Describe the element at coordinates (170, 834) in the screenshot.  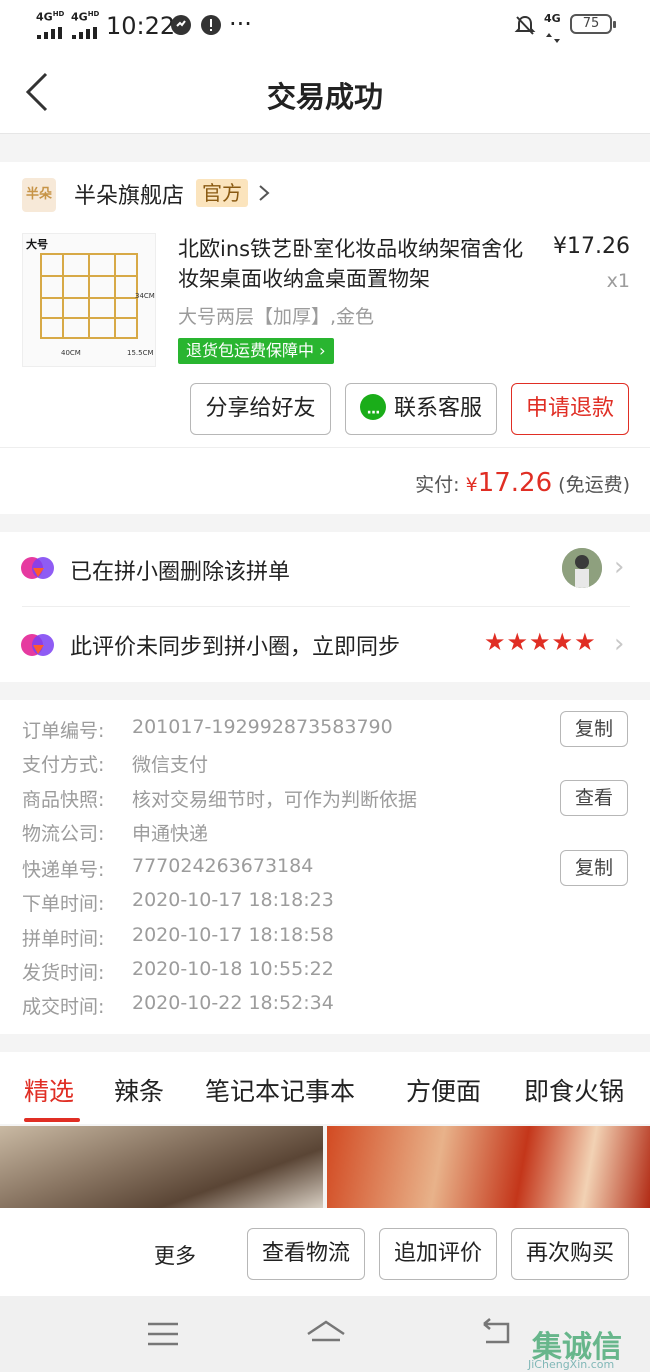
I see `courier-value: 申通快递` at that location.